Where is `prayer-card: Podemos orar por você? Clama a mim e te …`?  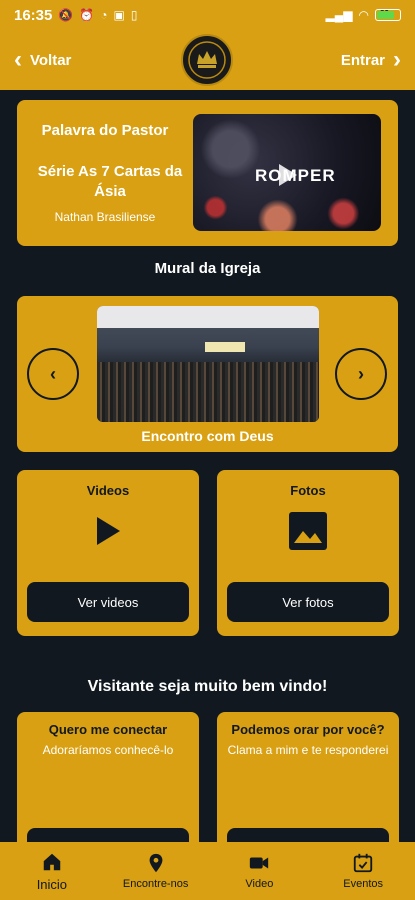
prayer-card: Podemos orar por você? Clama a mim e te … is located at coordinates (308, 790).